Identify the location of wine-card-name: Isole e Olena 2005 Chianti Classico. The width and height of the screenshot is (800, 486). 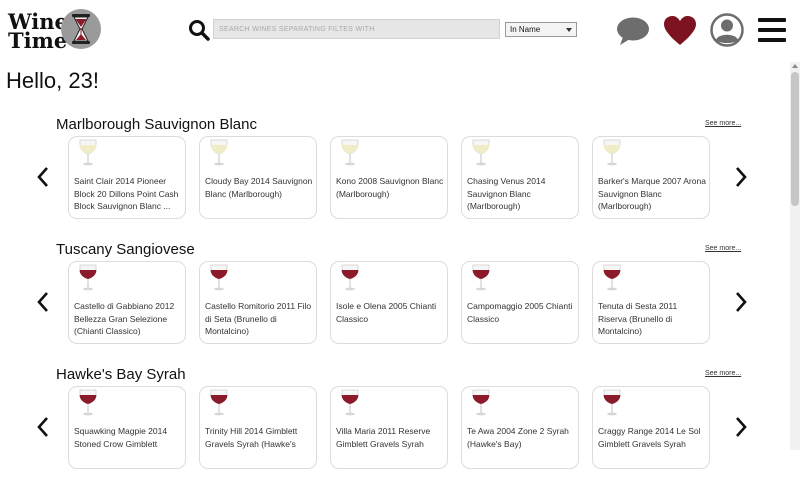
(386, 312).